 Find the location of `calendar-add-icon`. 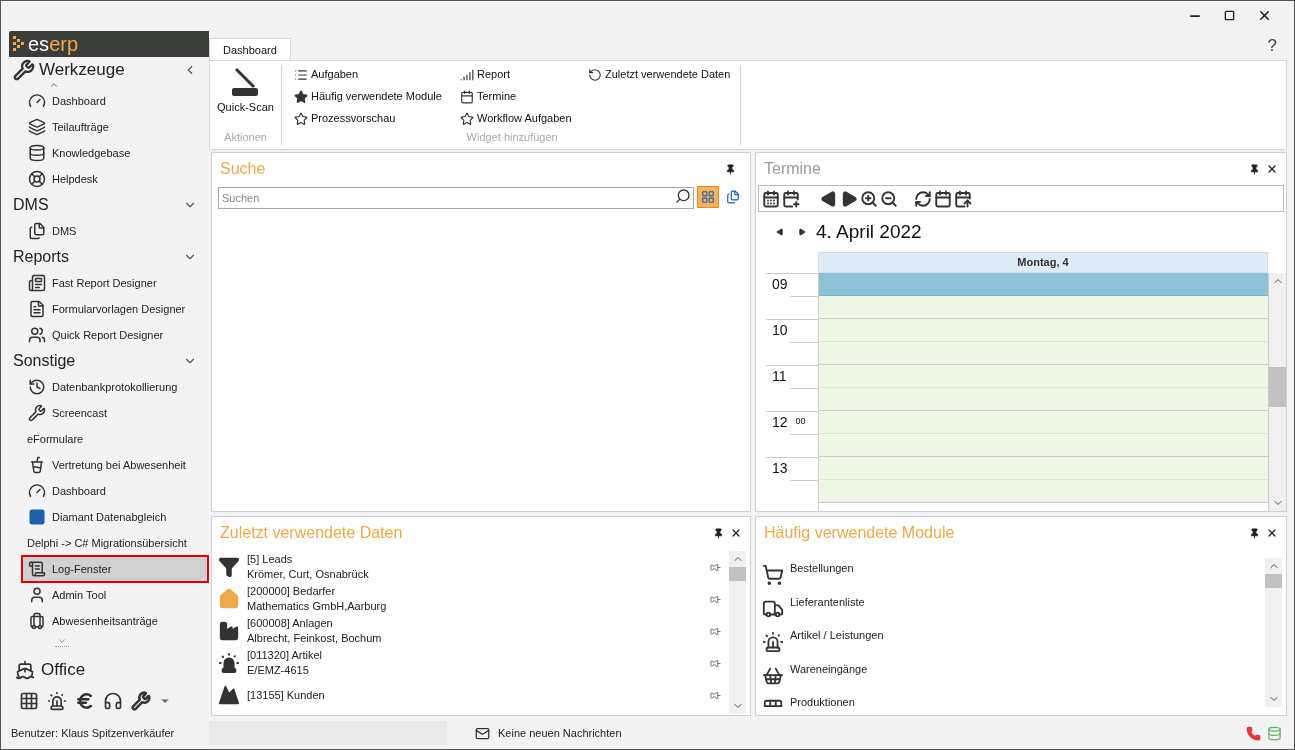

calendar-add-icon is located at coordinates (791, 198).